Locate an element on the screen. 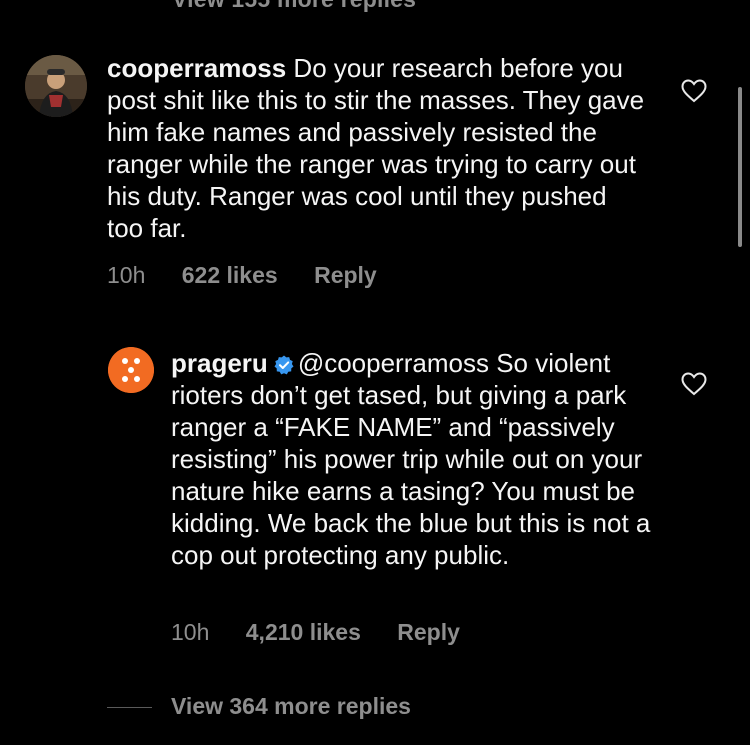  comment-username: cooperramoss is located at coordinates (196, 68).